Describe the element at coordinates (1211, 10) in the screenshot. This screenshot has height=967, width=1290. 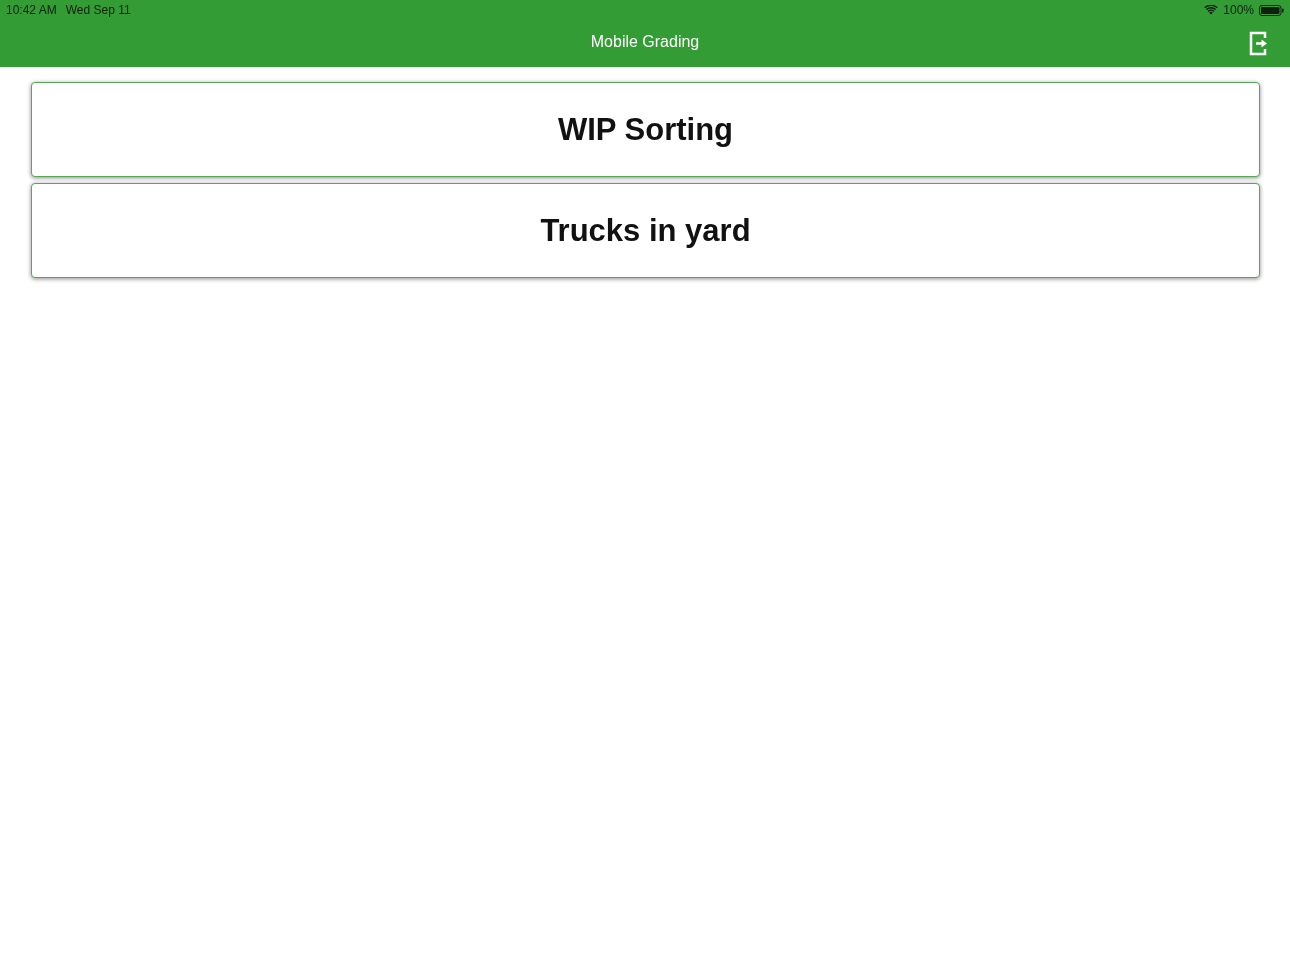
I see `wifi-icon` at that location.